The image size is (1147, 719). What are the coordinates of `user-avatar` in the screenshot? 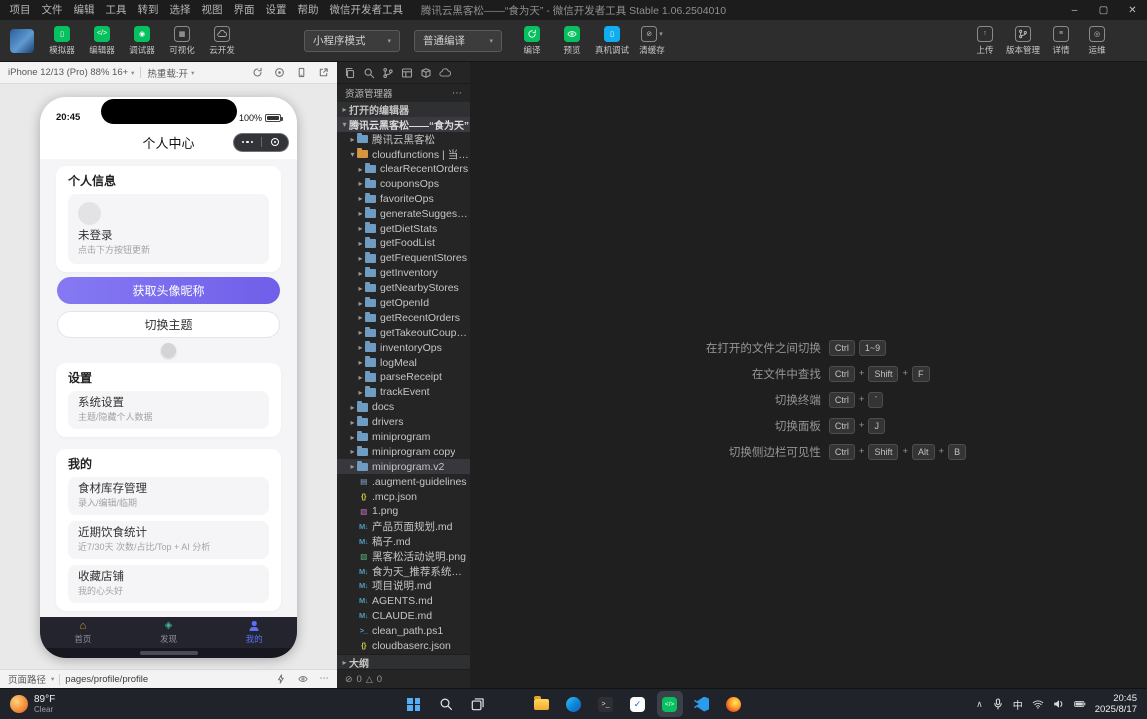 It's located at (22, 40).